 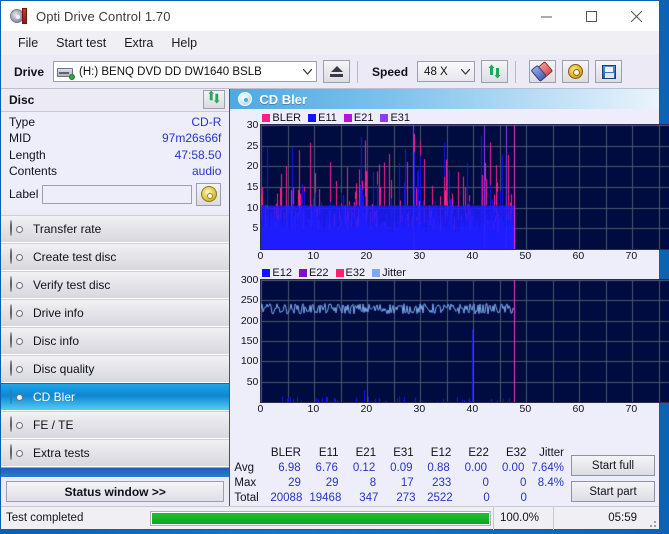 I want to click on legend-label: E22, so click(x=318, y=272).